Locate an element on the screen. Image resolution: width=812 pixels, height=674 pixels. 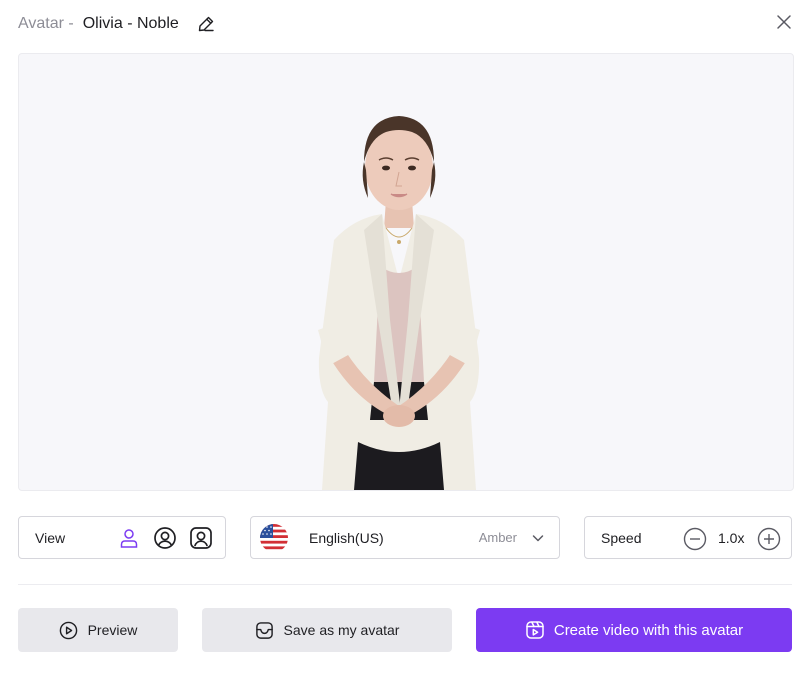
head-circle-icon is located at coordinates (165, 538).